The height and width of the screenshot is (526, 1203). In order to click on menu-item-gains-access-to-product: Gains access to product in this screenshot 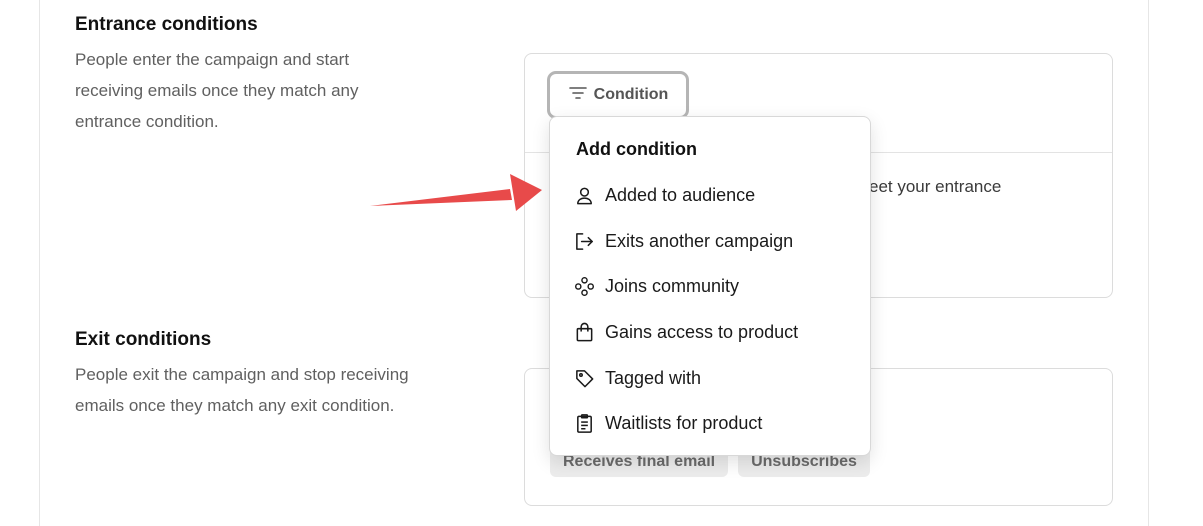, I will do `click(714, 332)`.